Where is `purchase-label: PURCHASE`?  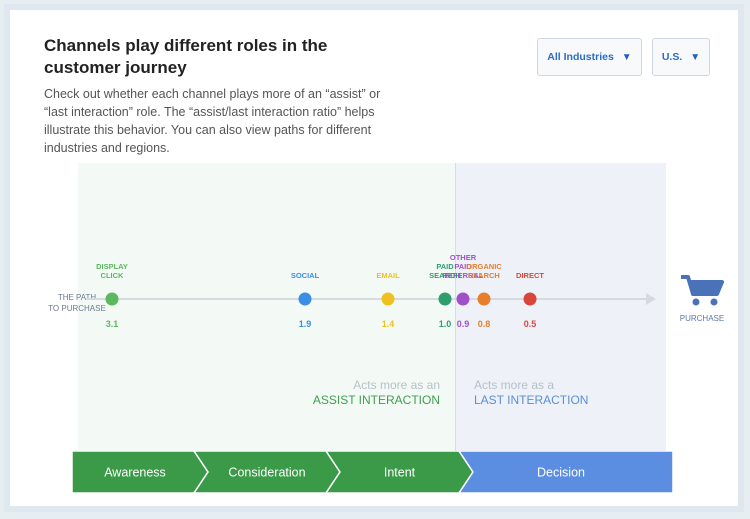 purchase-label: PURCHASE is located at coordinates (702, 318).